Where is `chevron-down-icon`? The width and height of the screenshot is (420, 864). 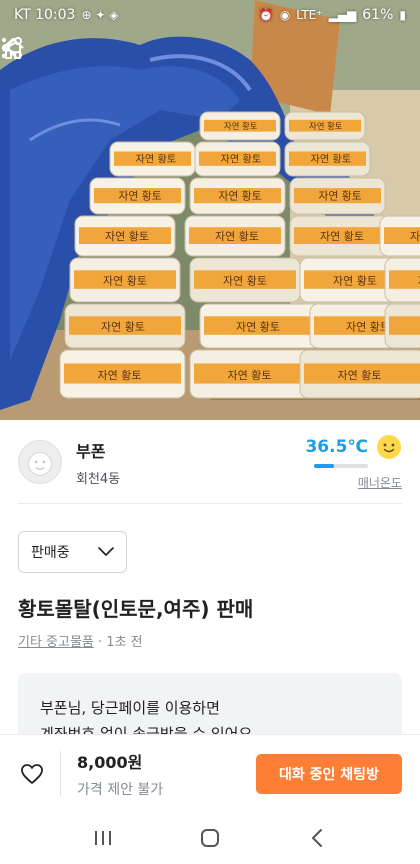 chevron-down-icon is located at coordinates (106, 551).